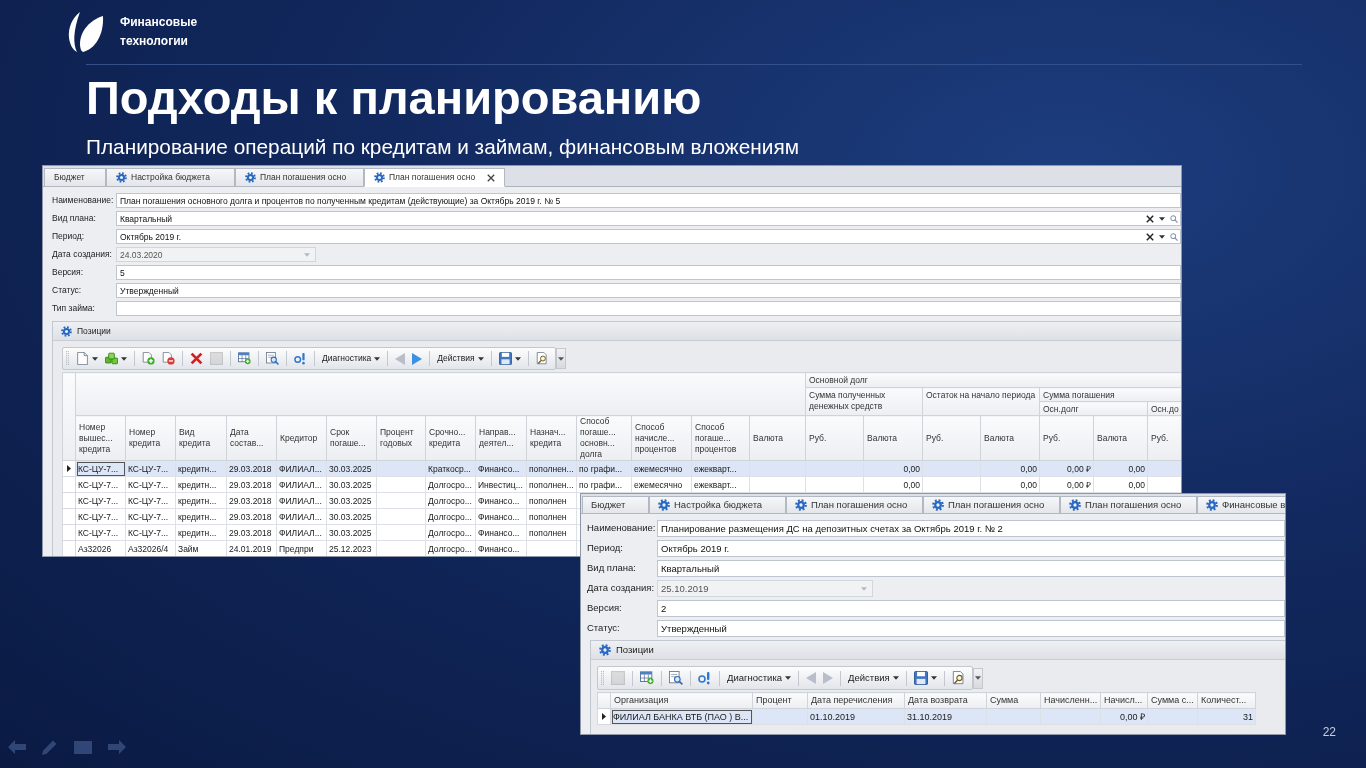 The image size is (1366, 768). What do you see at coordinates (971, 608) in the screenshot?
I see `text-field: 2` at bounding box center [971, 608].